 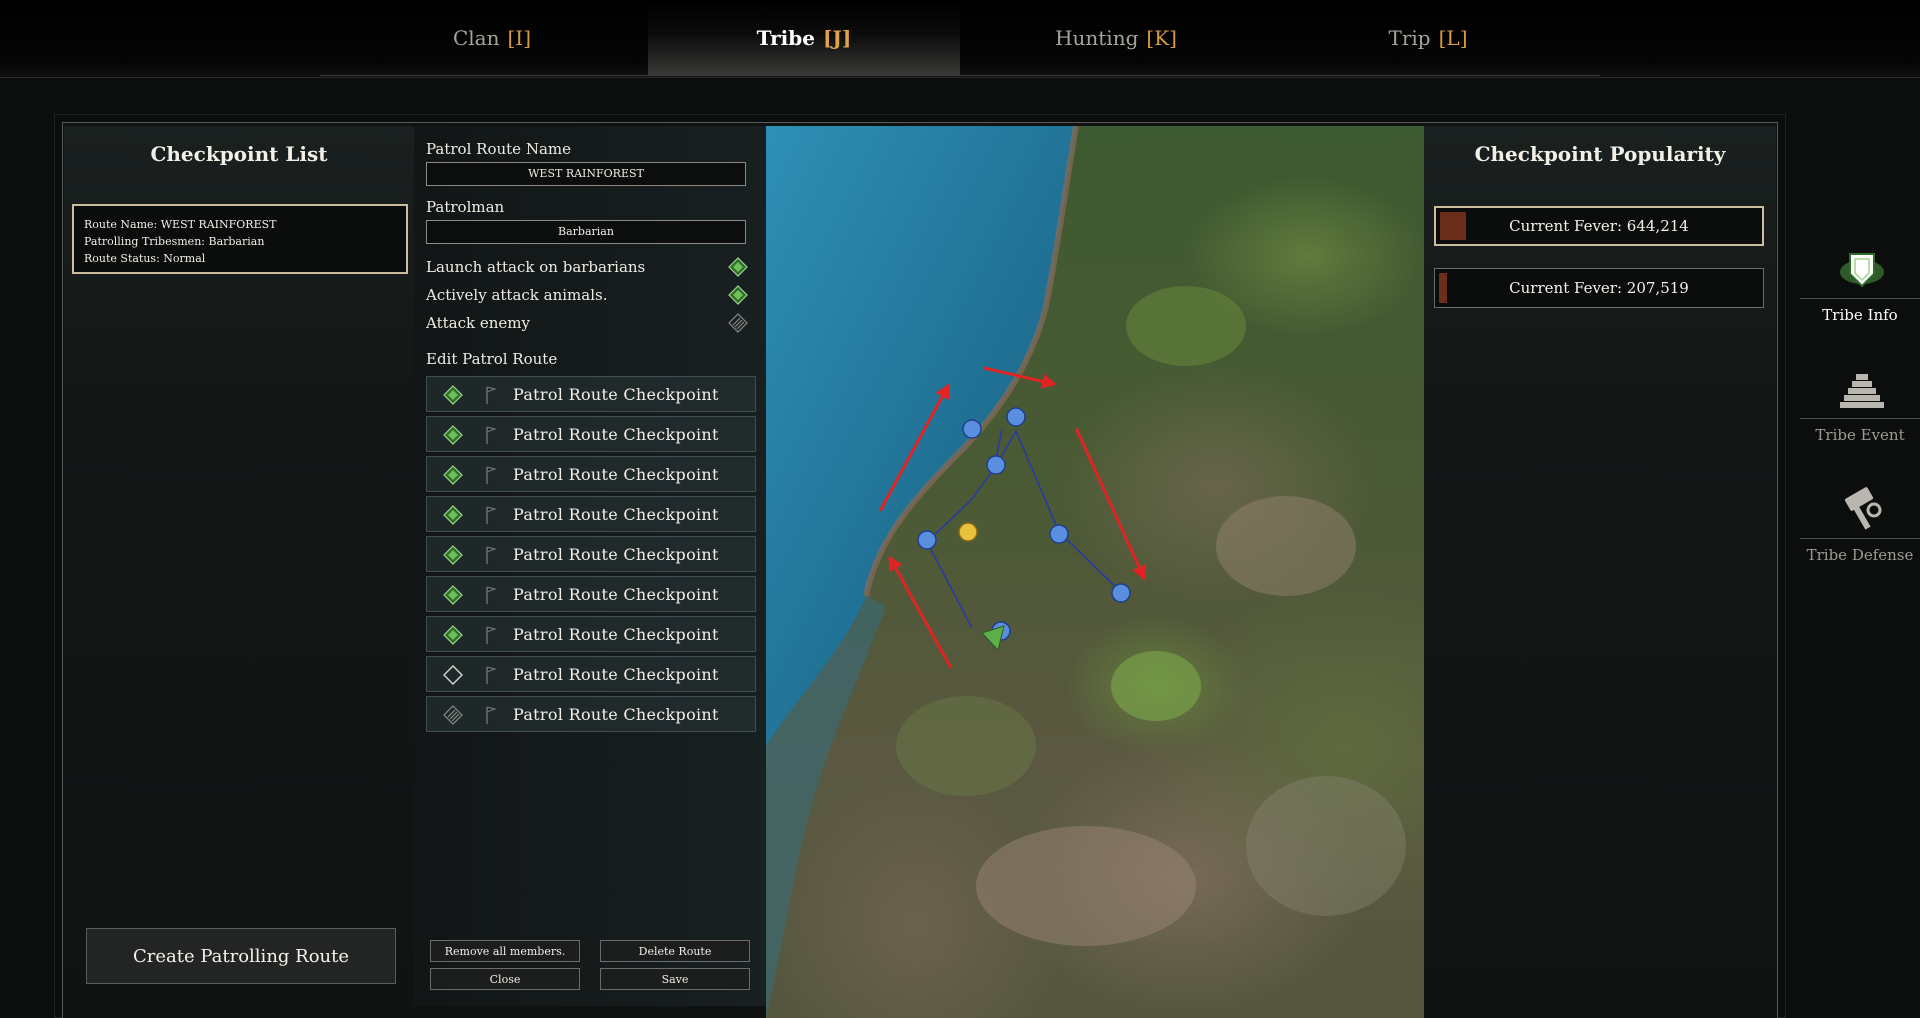 What do you see at coordinates (1097, 38) in the screenshot?
I see `tab-hunting-label: Hunting` at bounding box center [1097, 38].